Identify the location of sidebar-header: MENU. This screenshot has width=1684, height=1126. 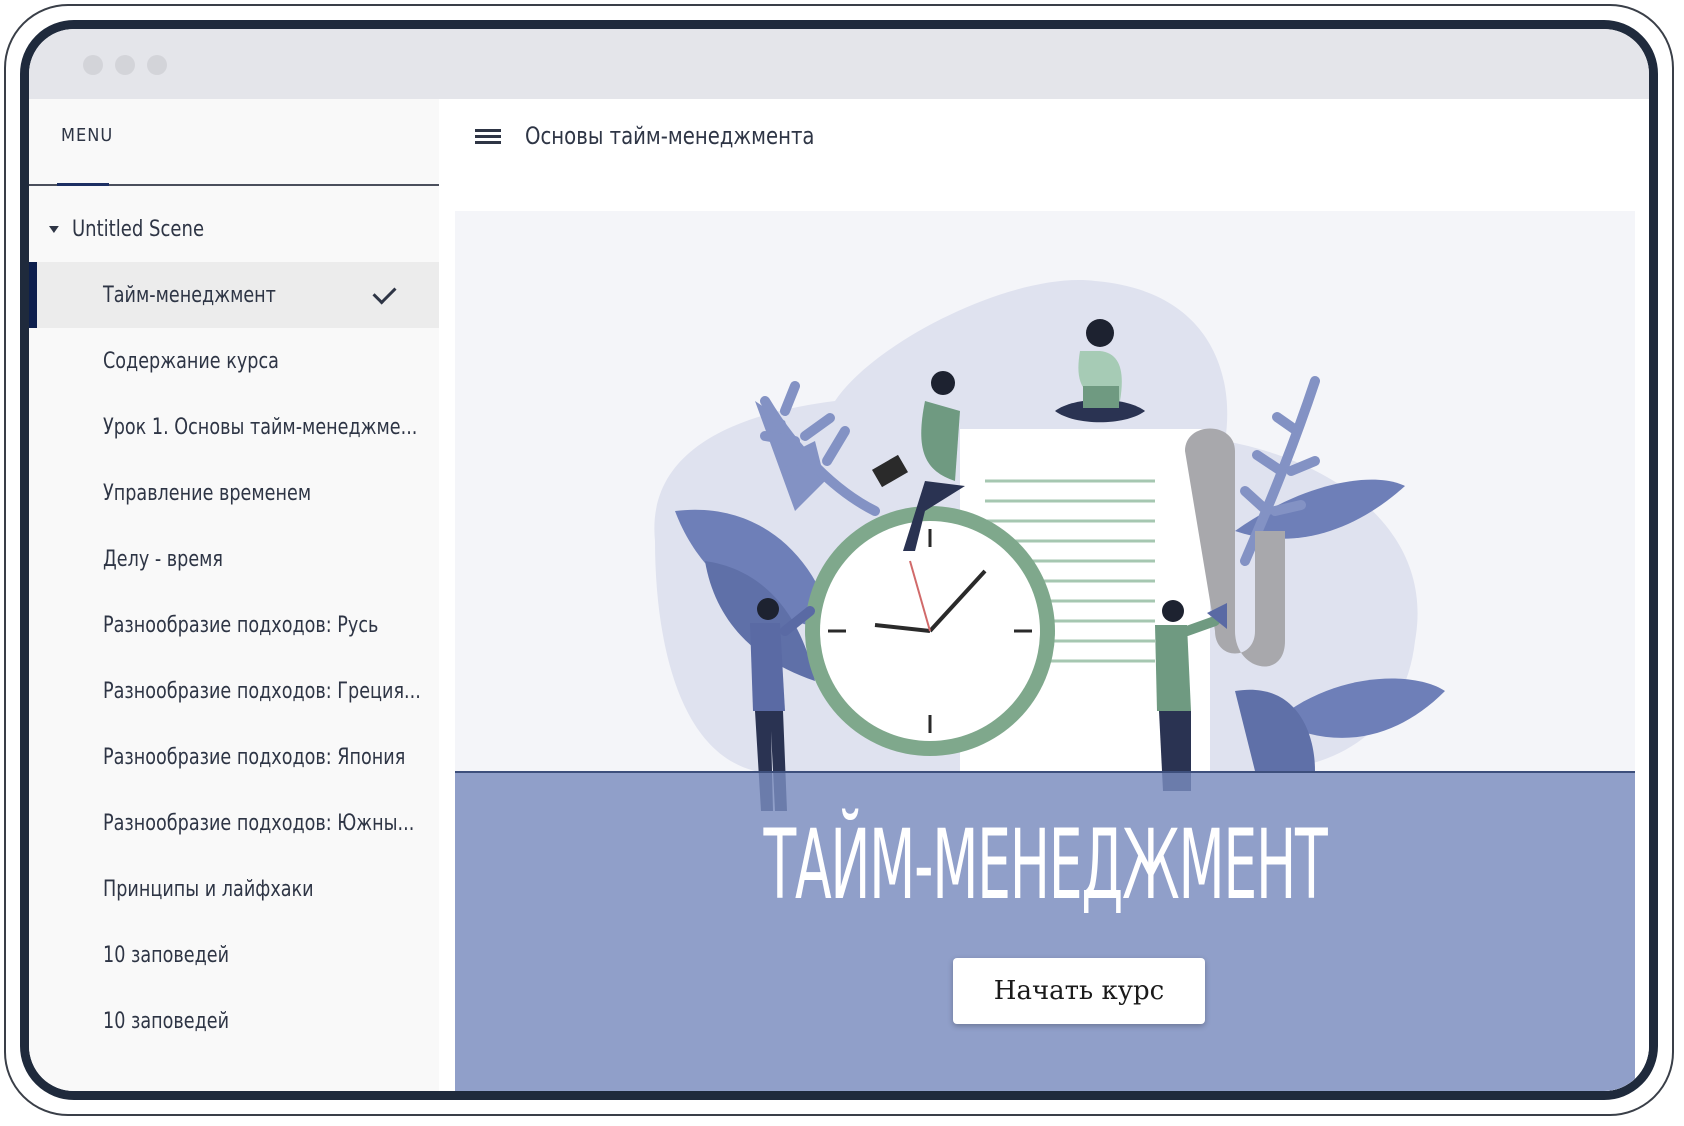
(234, 142).